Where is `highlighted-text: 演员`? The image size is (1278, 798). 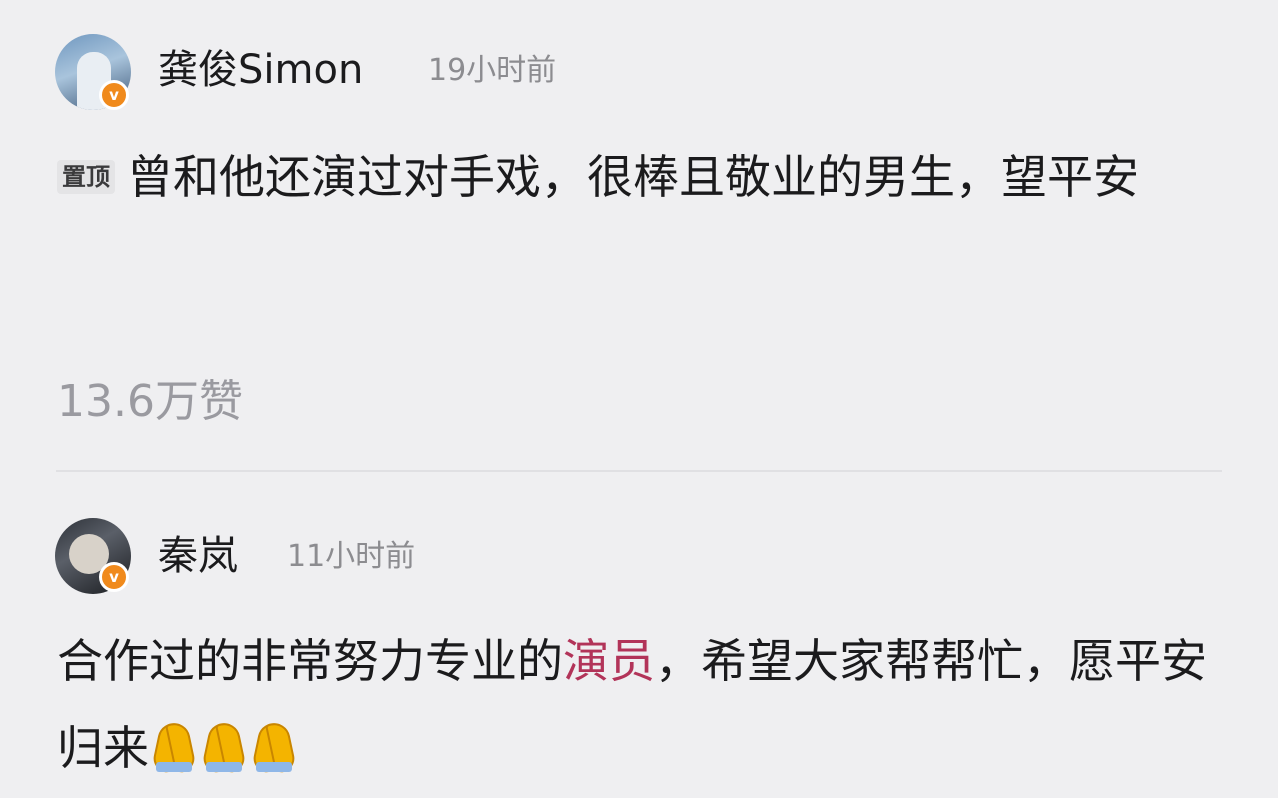 highlighted-text: 演员 is located at coordinates (609, 661).